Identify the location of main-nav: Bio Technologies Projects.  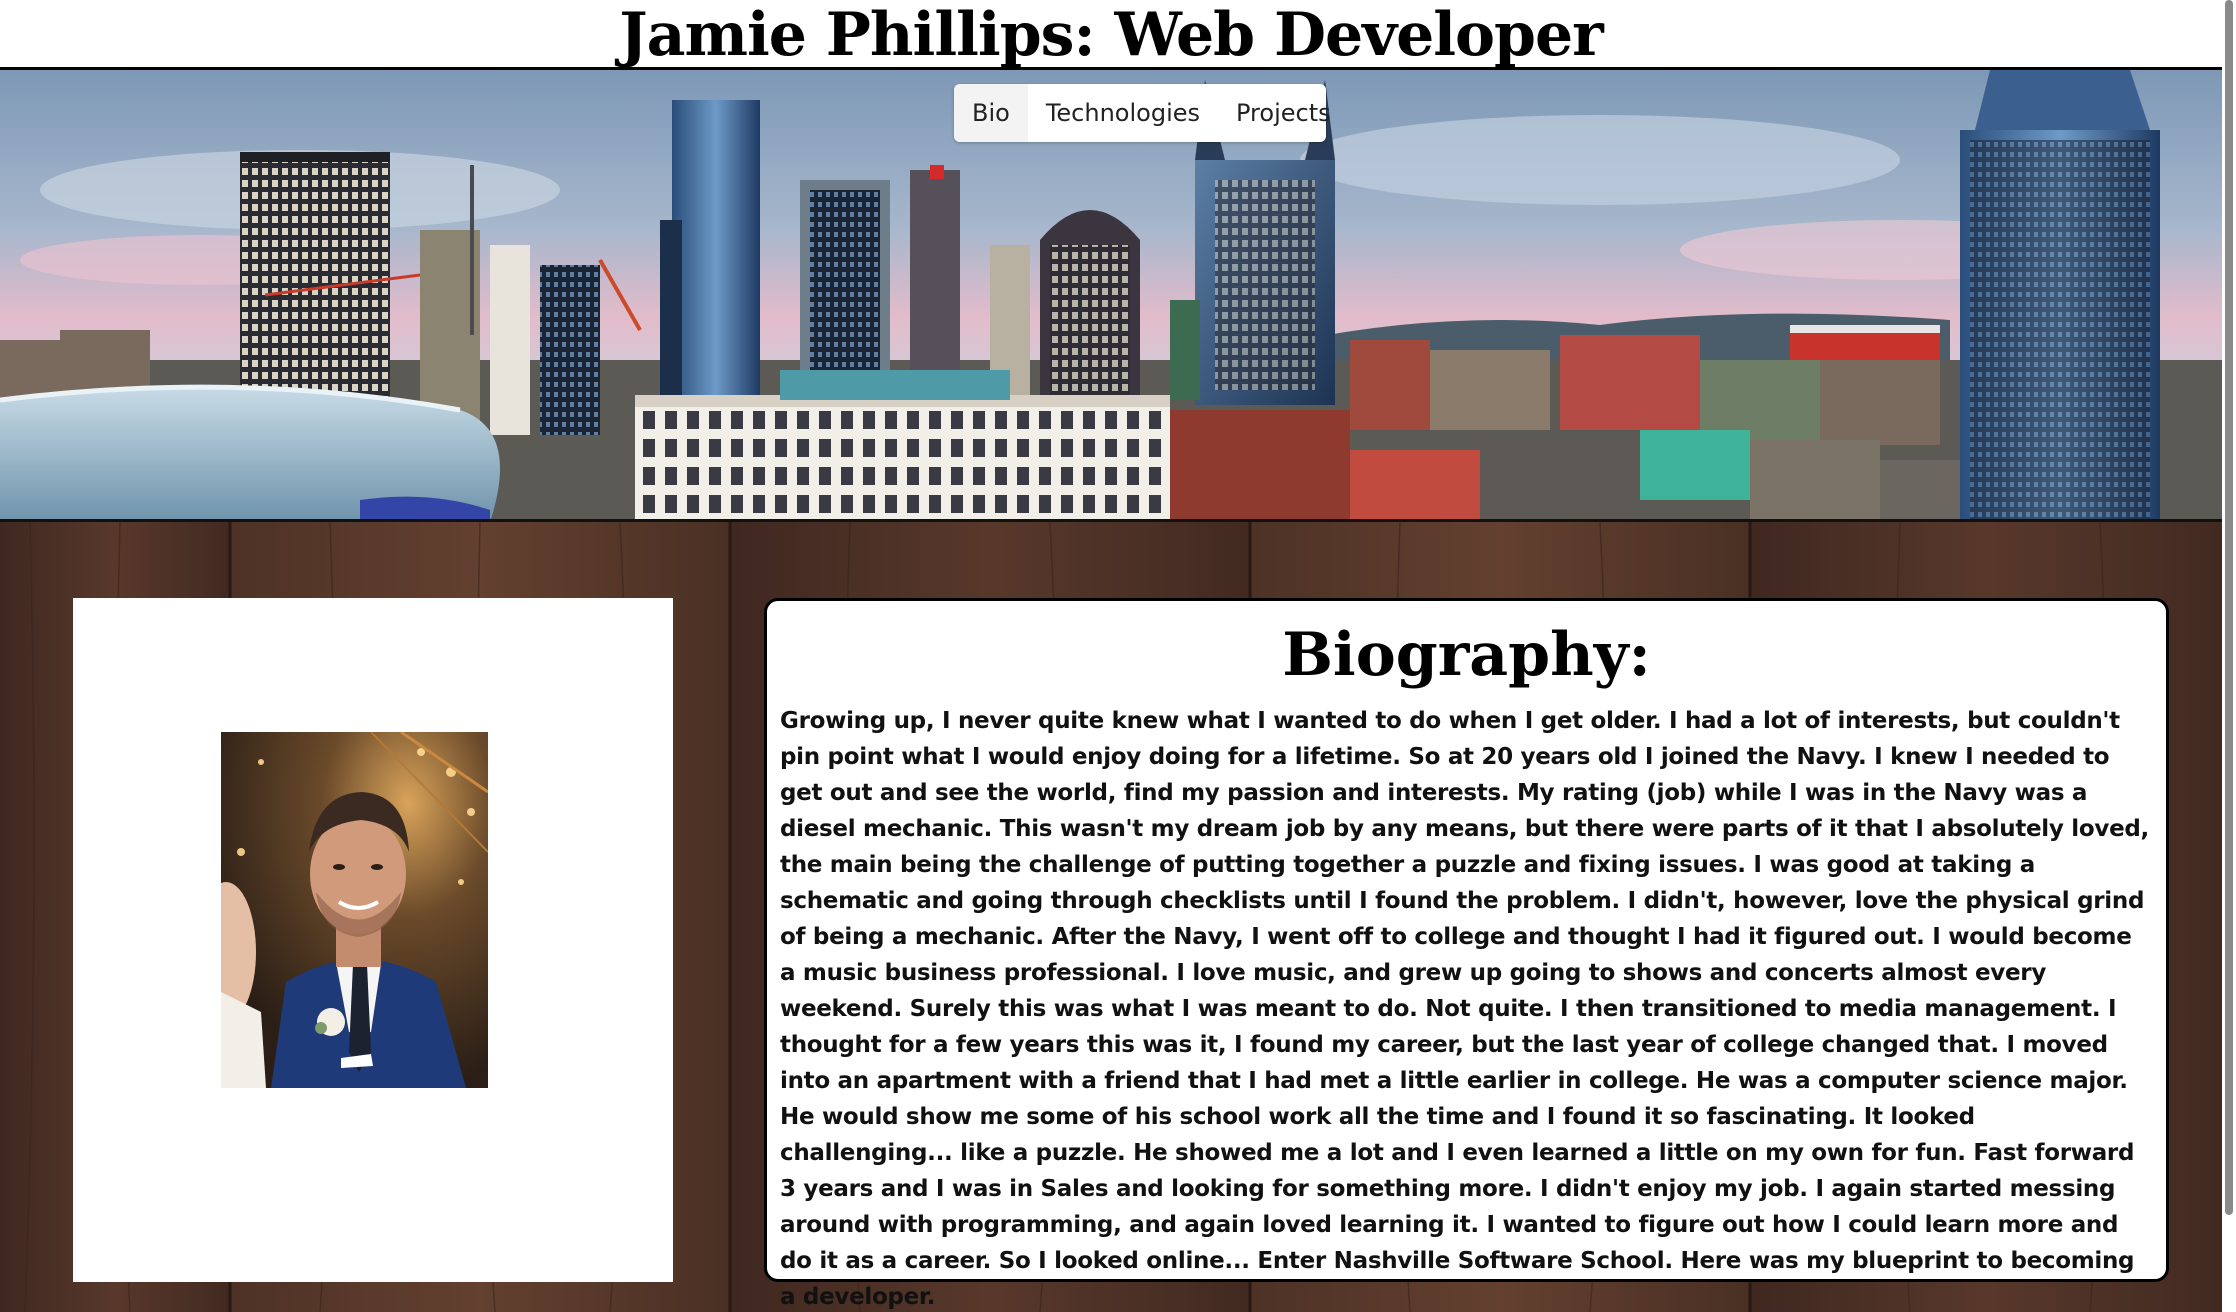
(1142, 113).